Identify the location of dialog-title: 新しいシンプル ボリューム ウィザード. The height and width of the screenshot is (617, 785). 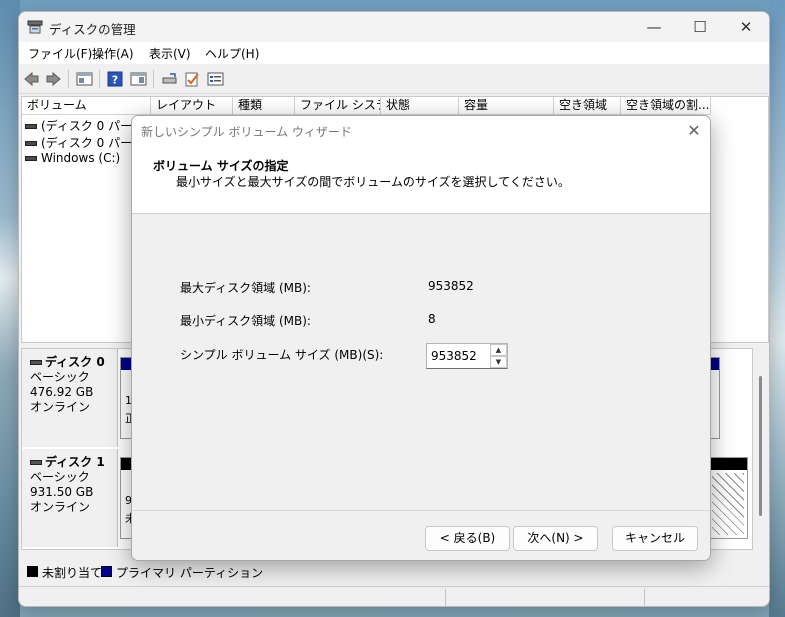
(246, 132).